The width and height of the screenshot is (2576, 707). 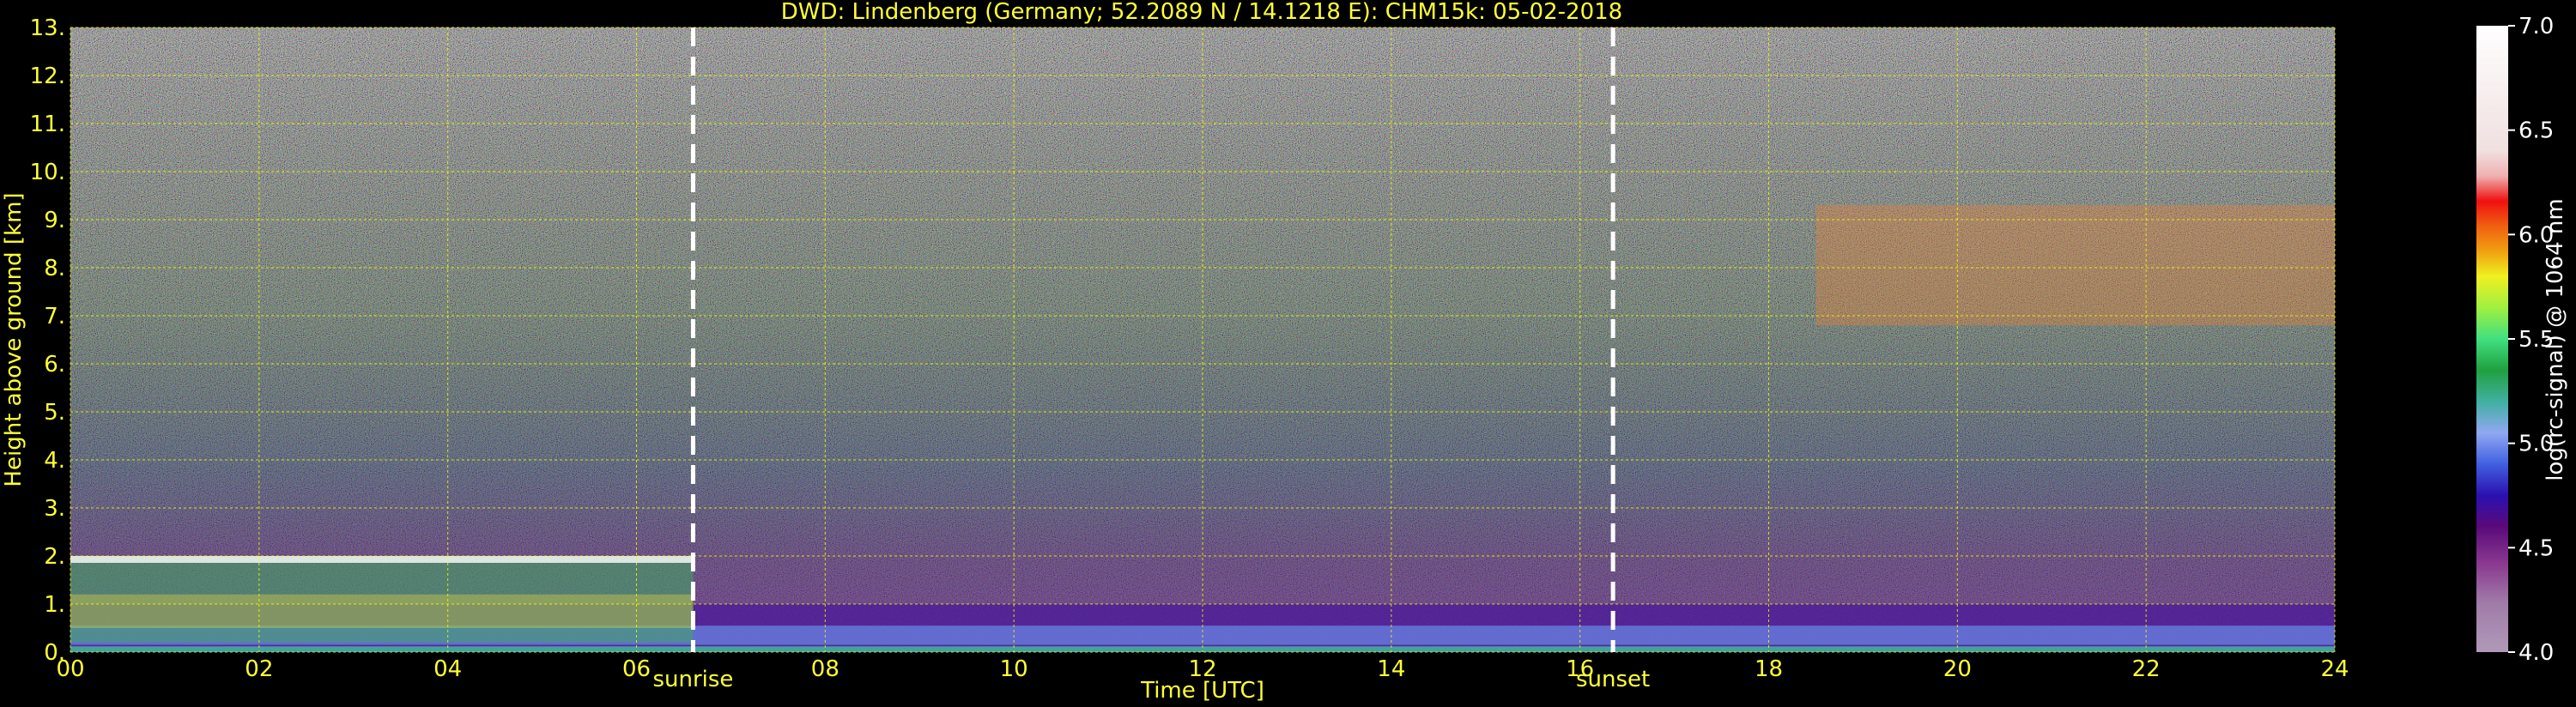 What do you see at coordinates (1014, 669) in the screenshot?
I see `x-tick-label: 10` at bounding box center [1014, 669].